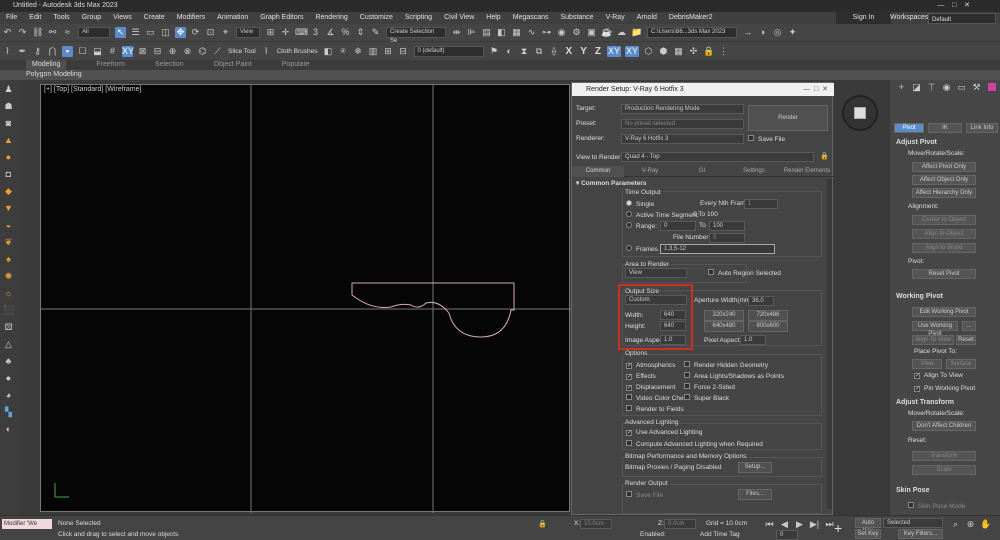  I want to click on keyboard-shortcut-icon: ⌨, so click(301, 32).